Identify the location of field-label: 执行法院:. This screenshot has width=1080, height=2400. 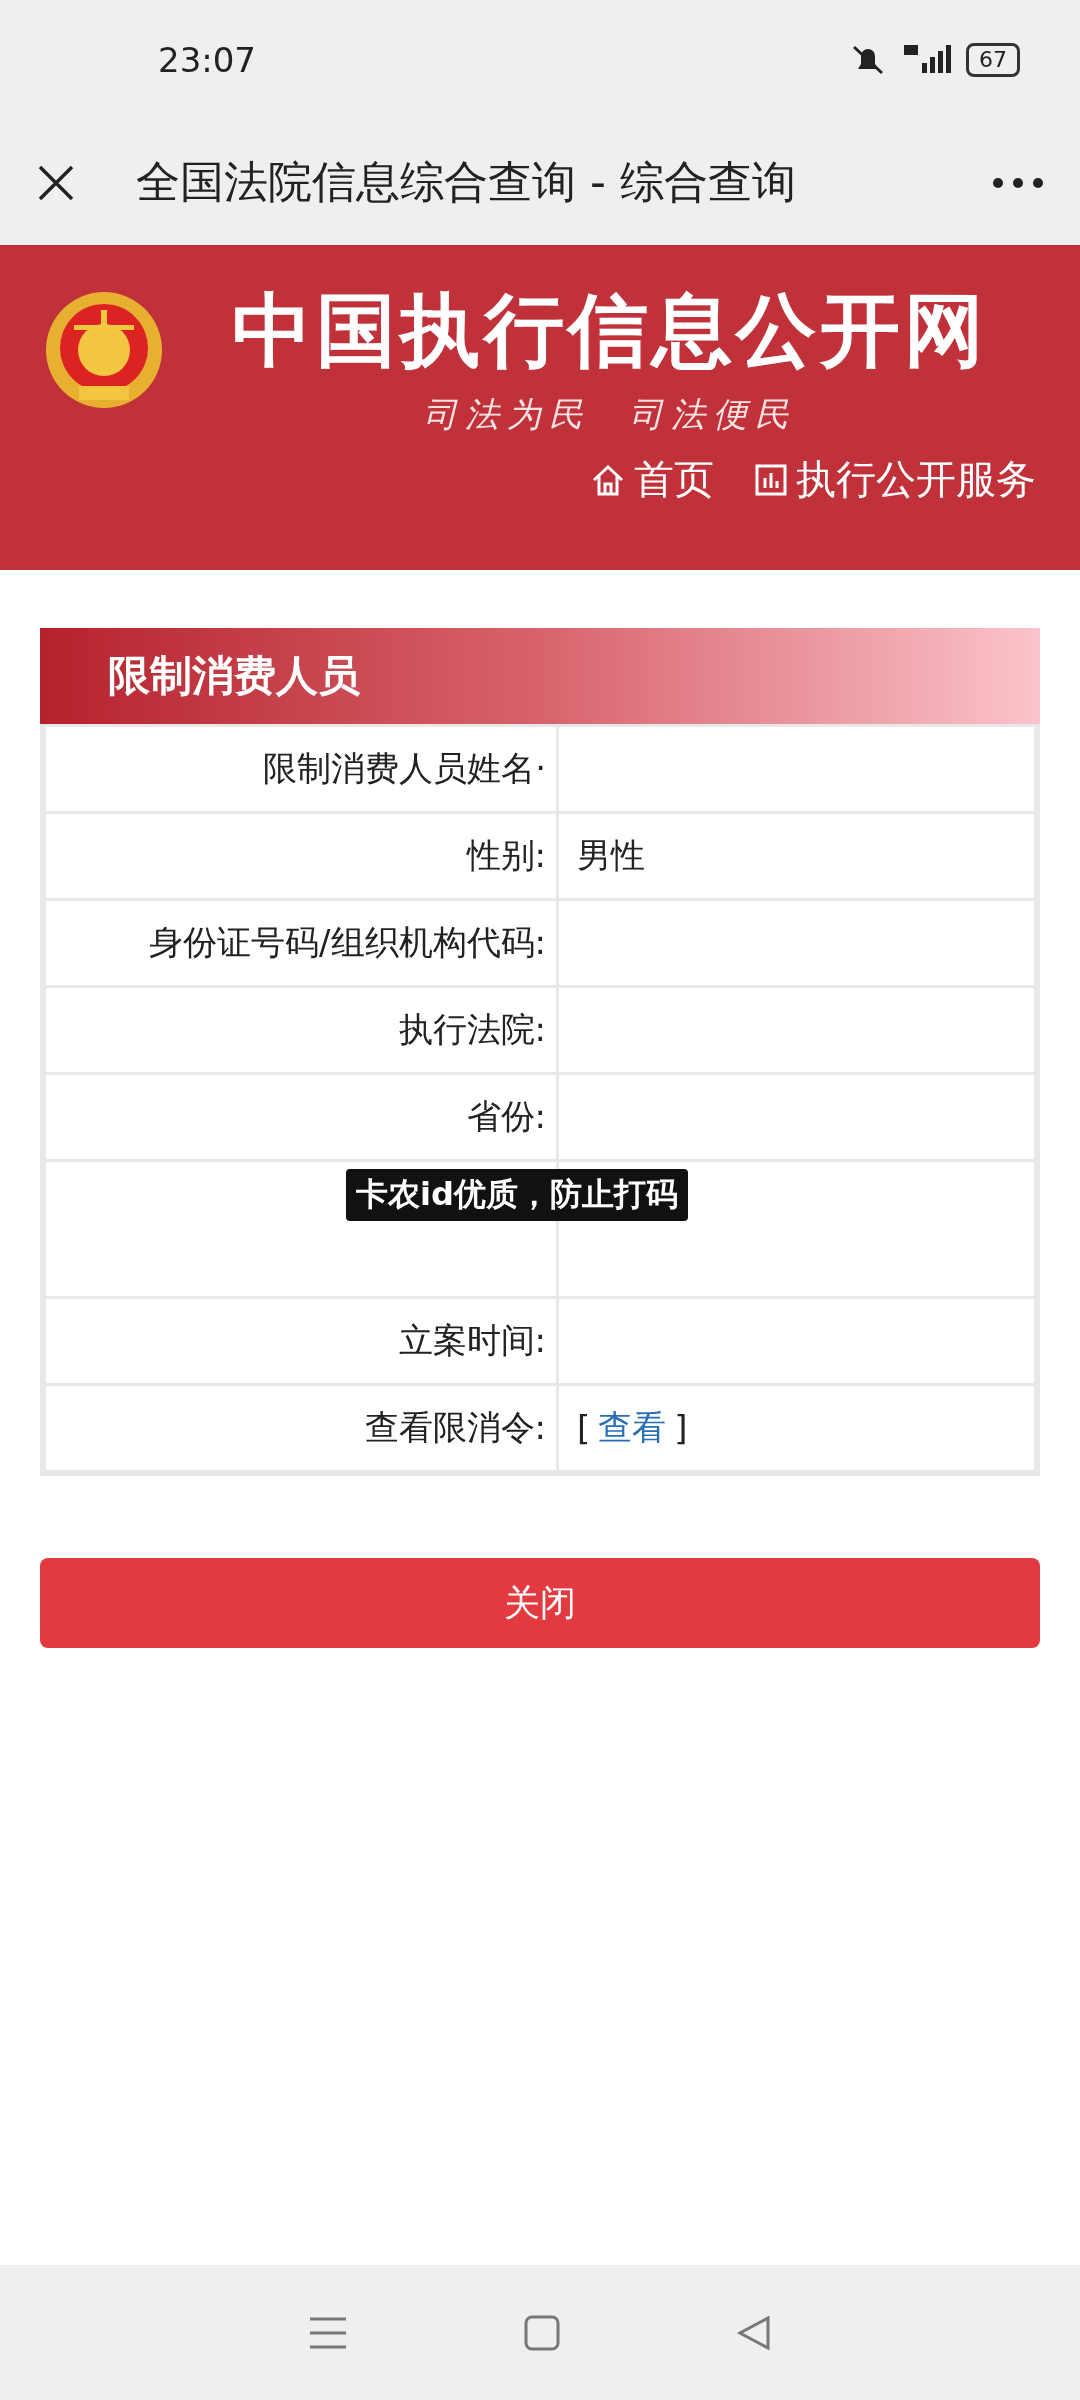
(472, 1029).